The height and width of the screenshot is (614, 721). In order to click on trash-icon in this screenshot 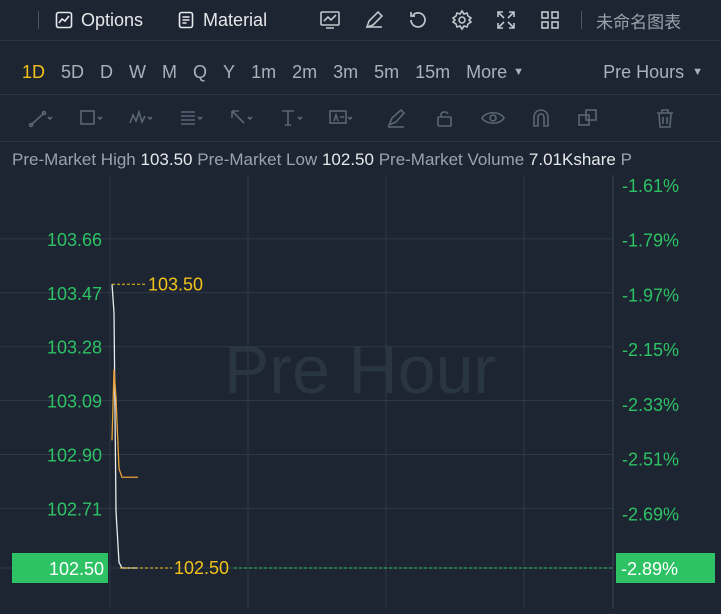, I will do `click(665, 118)`.